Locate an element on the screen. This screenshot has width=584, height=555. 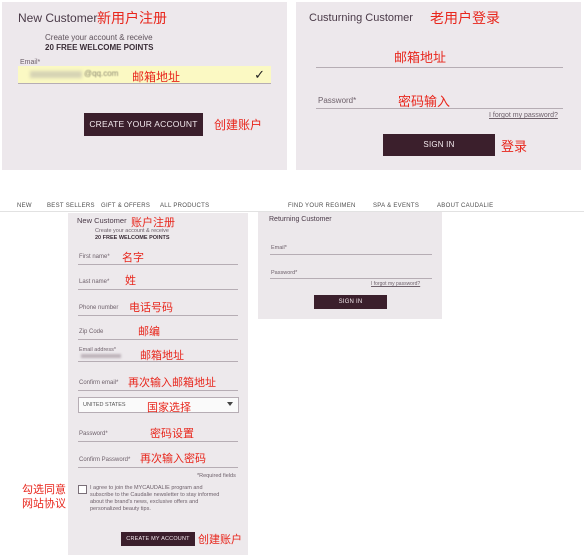
annotation-confirm-password: 再次输入密码 is located at coordinates (173, 458).